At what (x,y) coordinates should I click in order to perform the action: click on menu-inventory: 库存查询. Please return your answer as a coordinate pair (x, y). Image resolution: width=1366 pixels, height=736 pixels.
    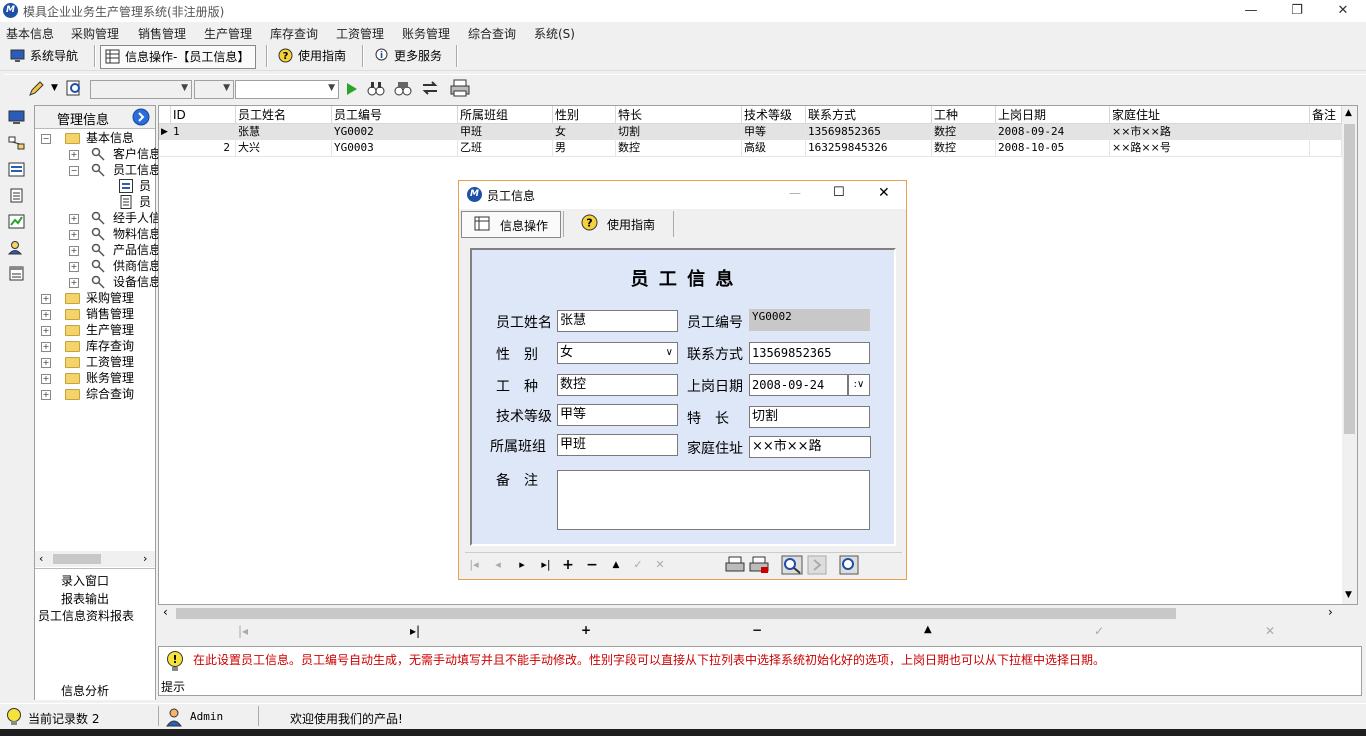
    Looking at the image, I should click on (294, 33).